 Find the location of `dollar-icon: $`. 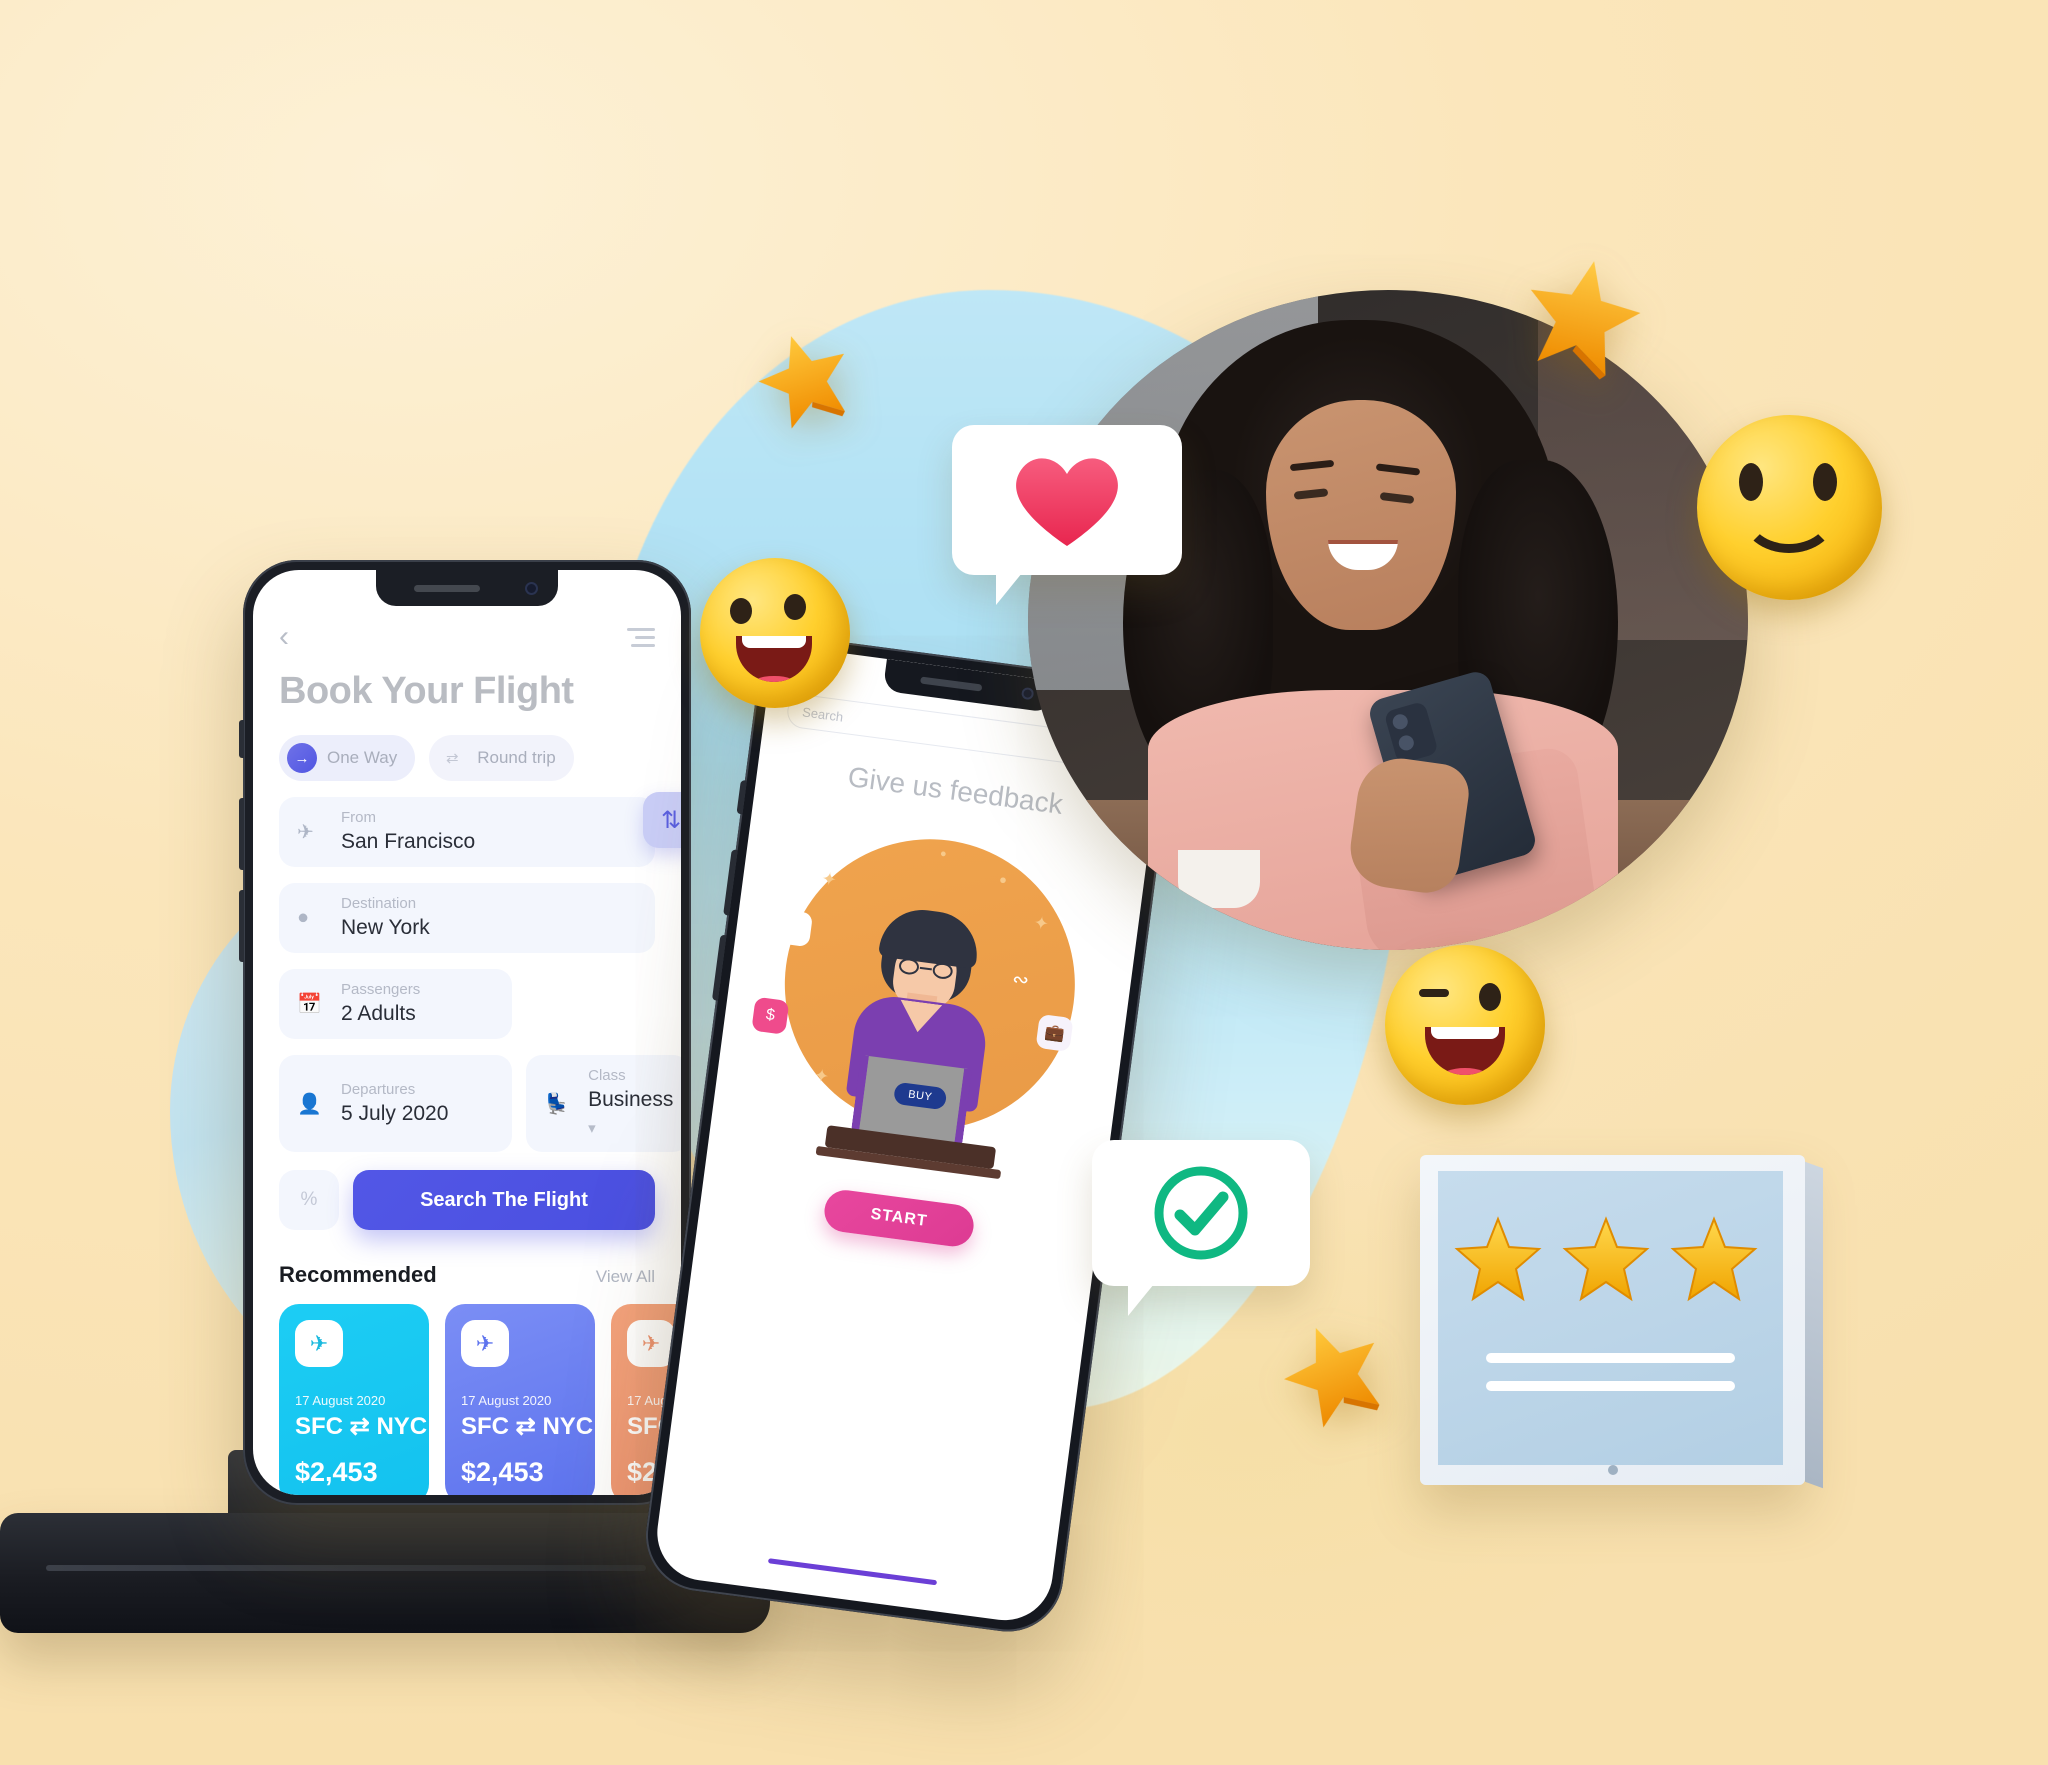

dollar-icon: $ is located at coordinates (770, 1015).